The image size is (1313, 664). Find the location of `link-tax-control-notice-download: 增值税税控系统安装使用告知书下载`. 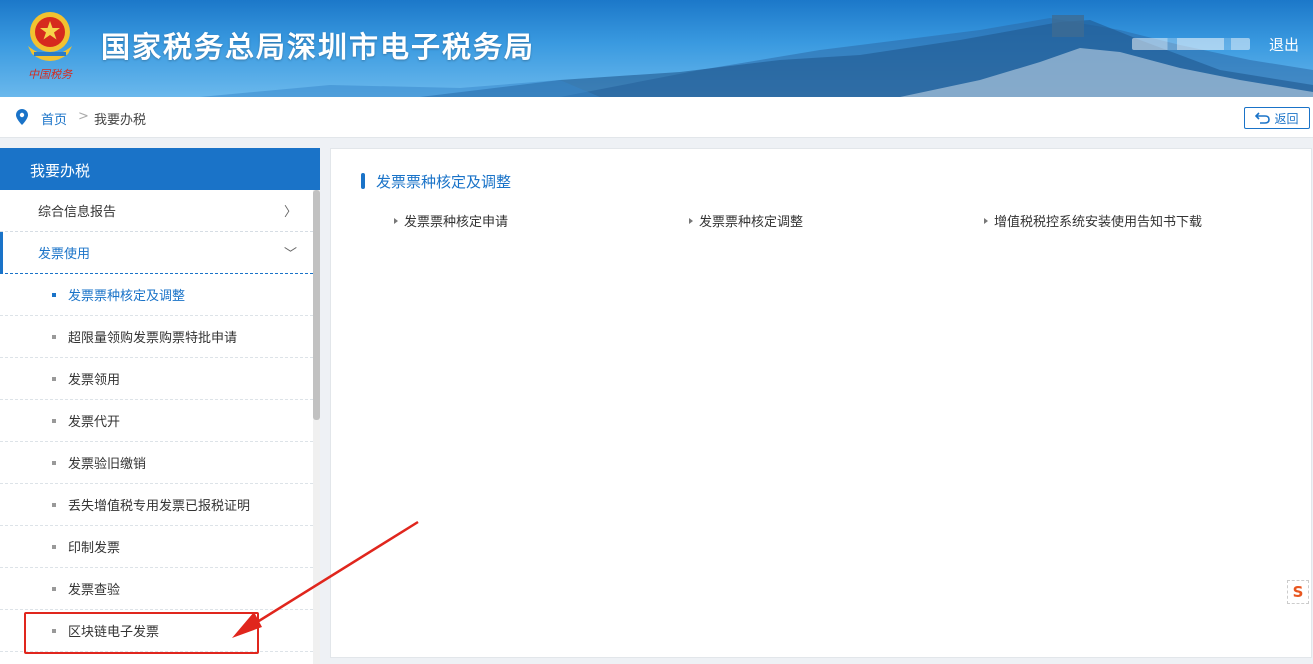

link-tax-control-notice-download: 增值税税控系统安装使用告知书下载 is located at coordinates (1093, 220).